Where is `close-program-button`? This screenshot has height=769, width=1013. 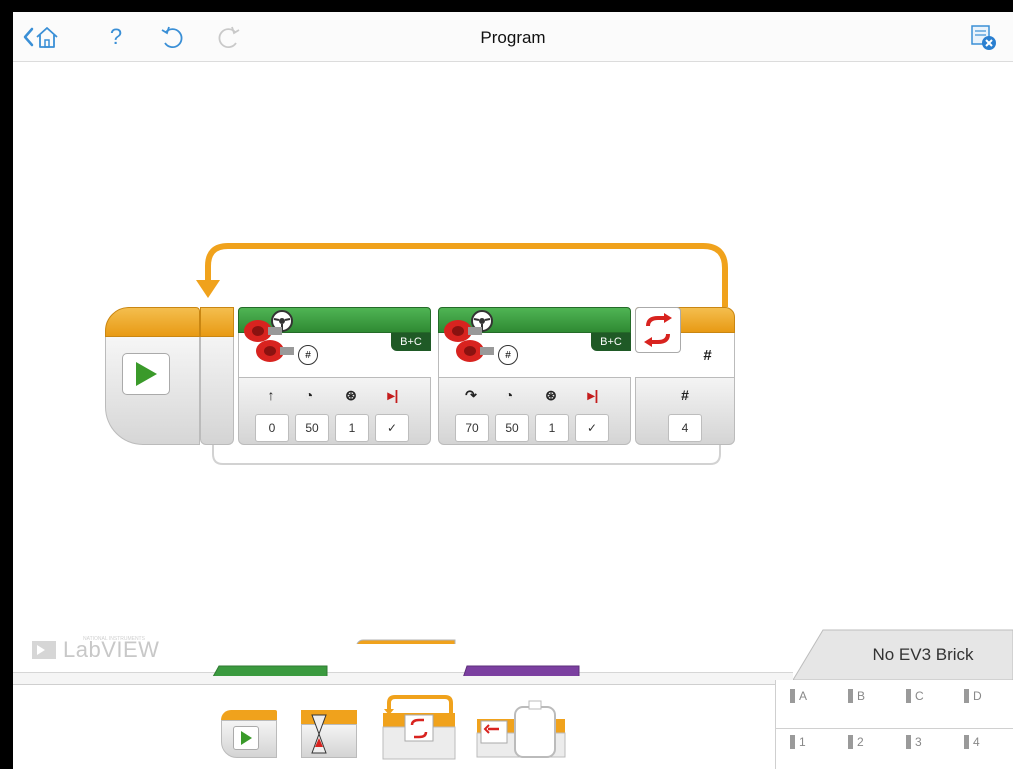
close-program-button is located at coordinates (983, 37).